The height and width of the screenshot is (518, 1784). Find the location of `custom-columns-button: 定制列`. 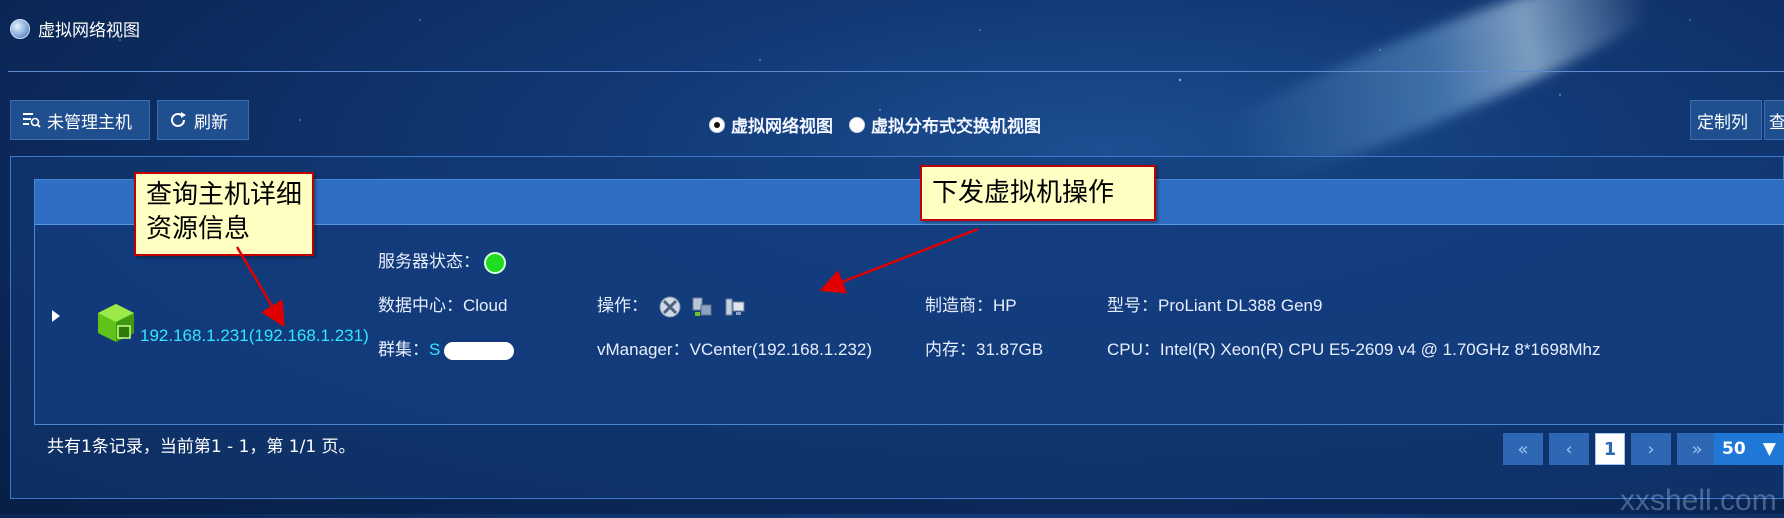

custom-columns-button: 定制列 is located at coordinates (1726, 120).